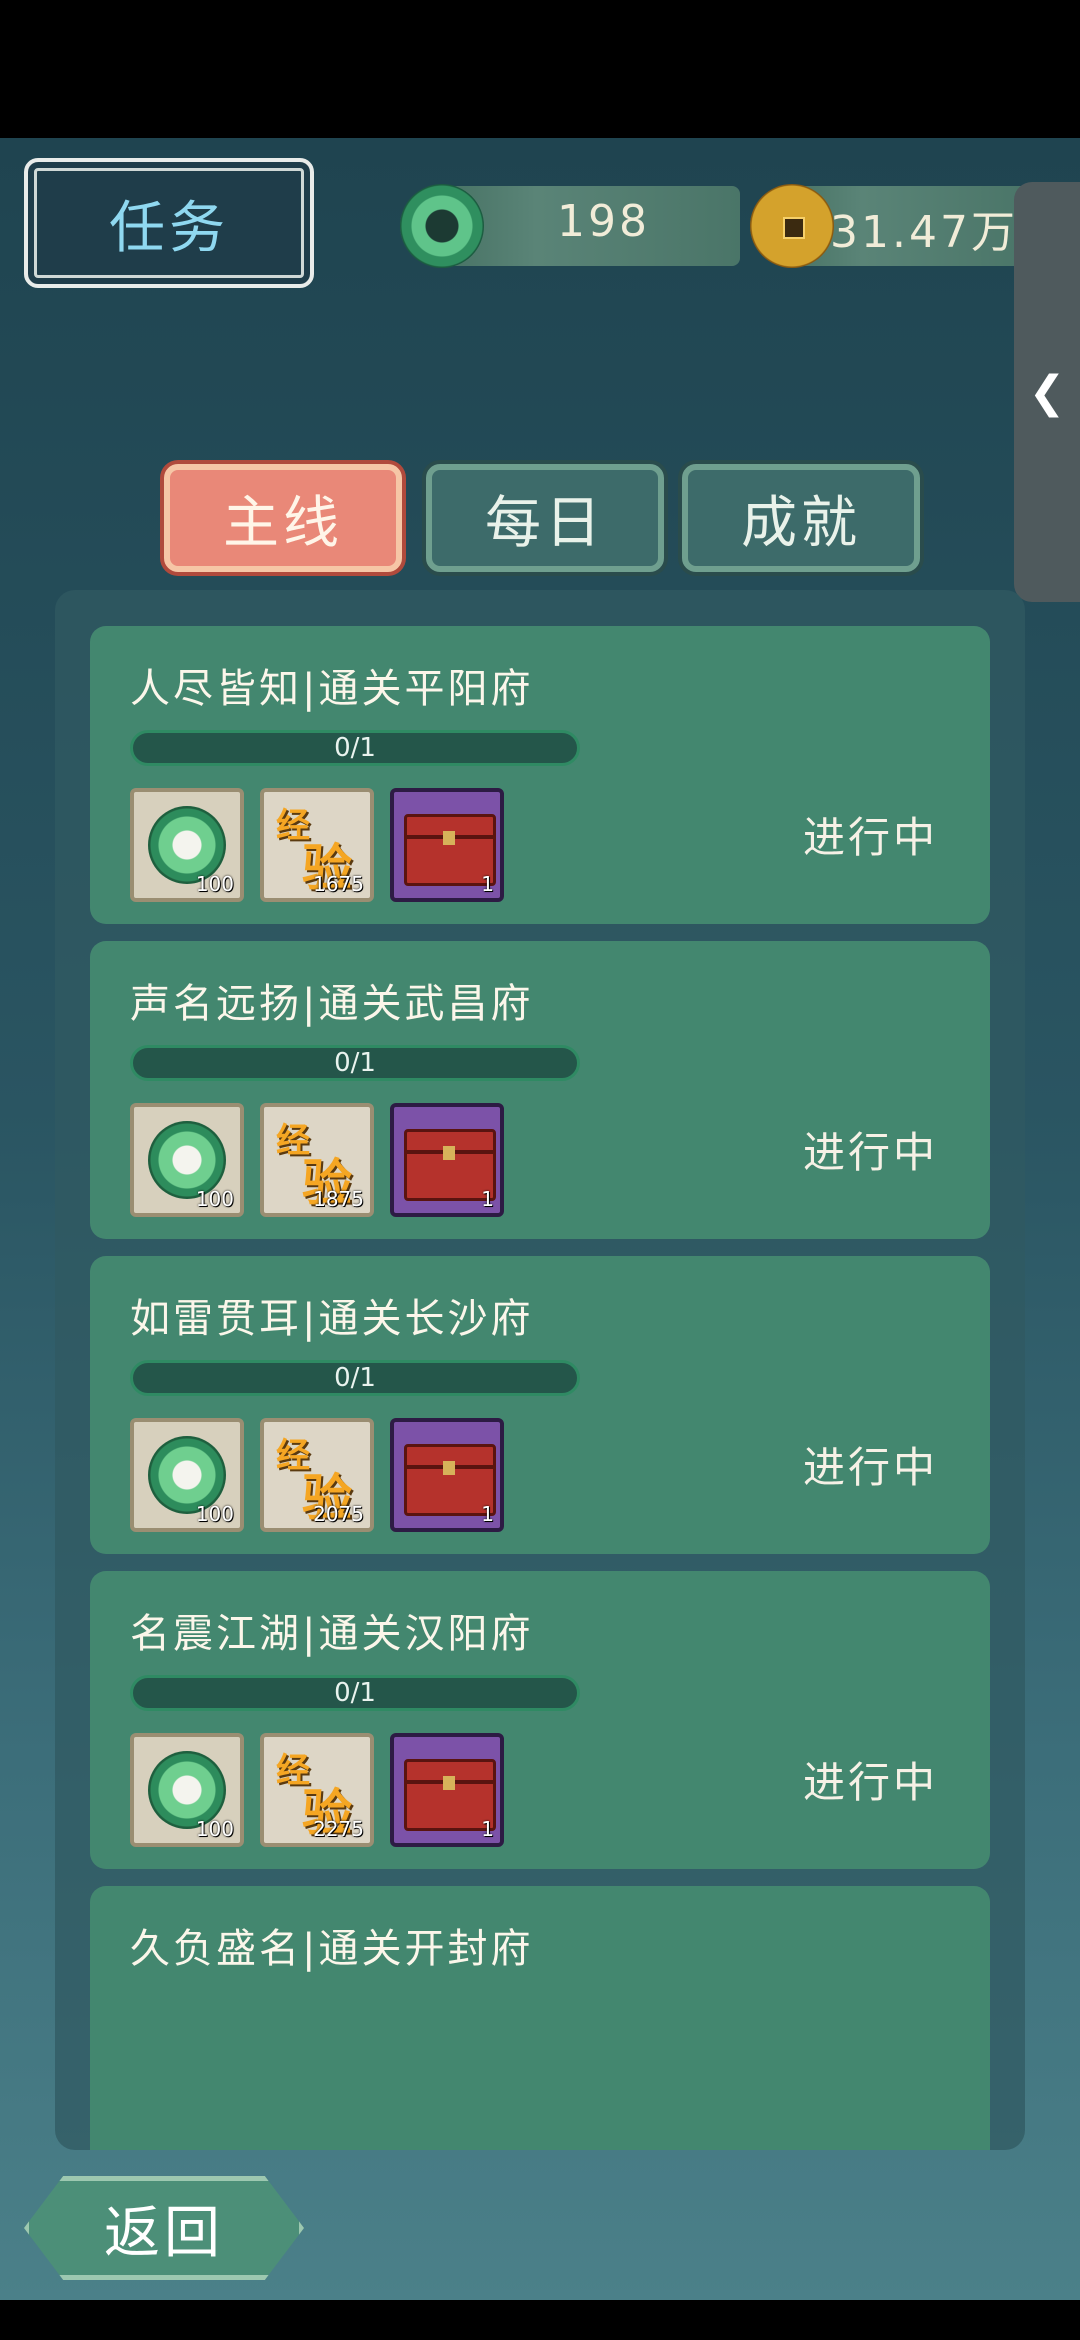 Image resolution: width=1080 pixels, height=2340 pixels. I want to click on quest-card: 声名远扬|通关武昌府 0/1 100 经 验 1875 1 进行中, so click(540, 1090).